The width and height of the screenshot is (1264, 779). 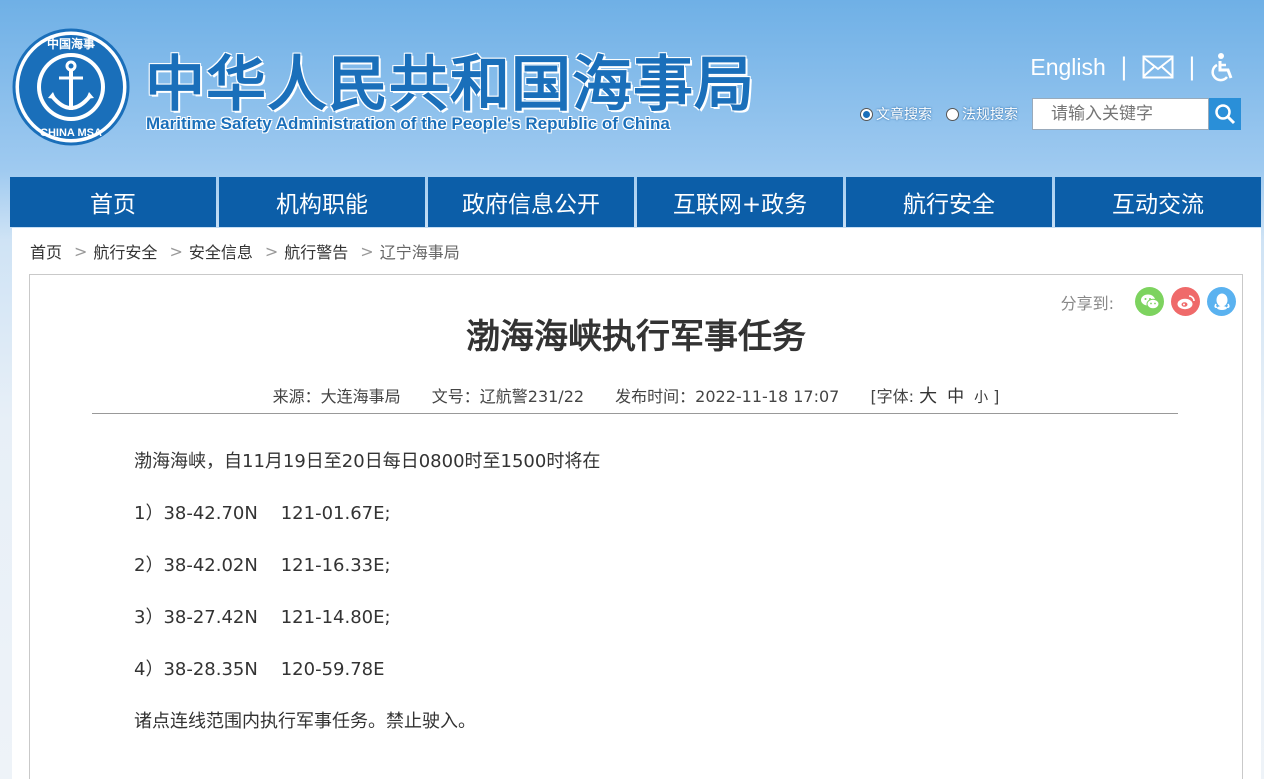 What do you see at coordinates (727, 396) in the screenshot?
I see `article-publish-time: 发布时间：2022-11-18 17:07` at bounding box center [727, 396].